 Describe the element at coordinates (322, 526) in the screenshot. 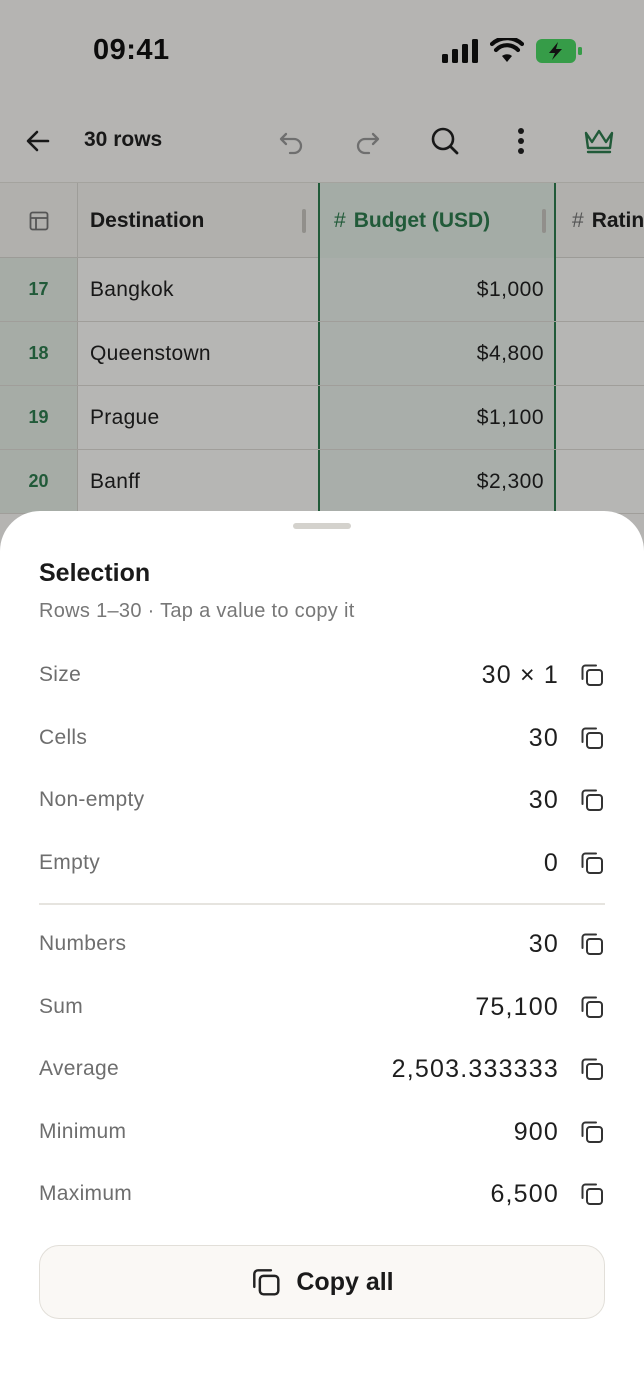

I see `sheet-drag-handle` at that location.